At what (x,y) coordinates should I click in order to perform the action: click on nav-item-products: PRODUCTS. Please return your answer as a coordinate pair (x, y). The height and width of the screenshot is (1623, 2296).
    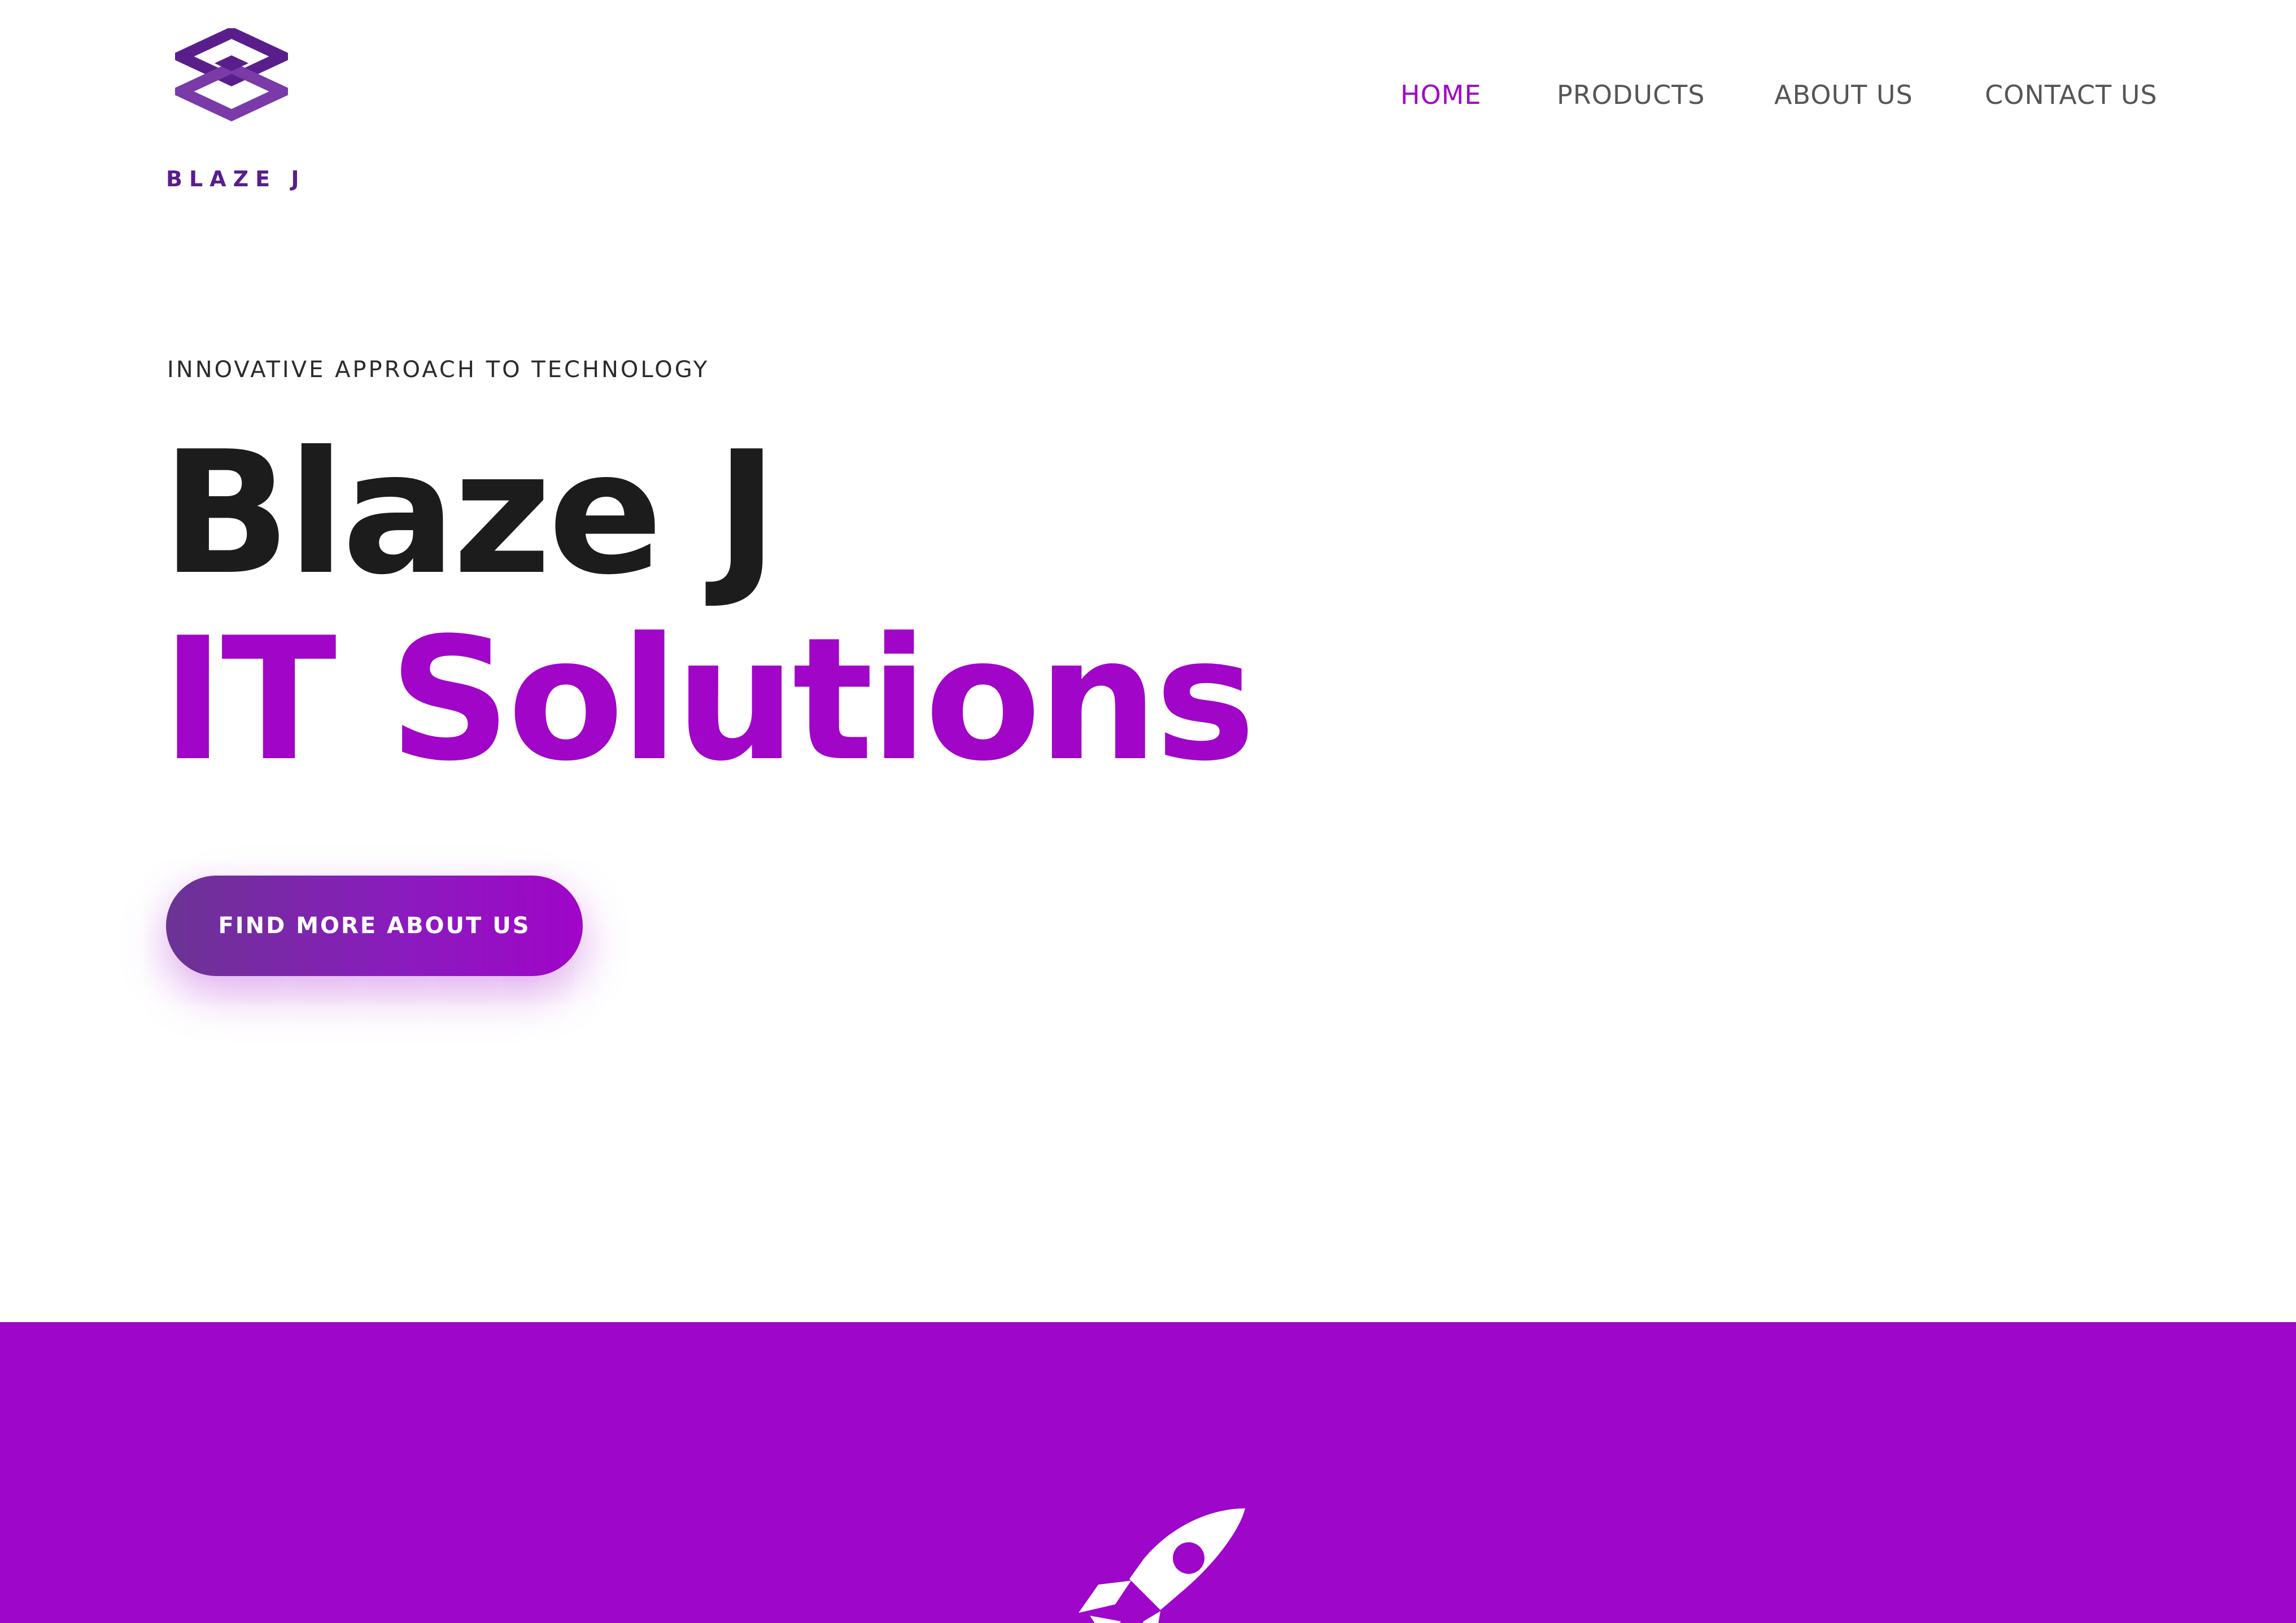
    Looking at the image, I should click on (1631, 95).